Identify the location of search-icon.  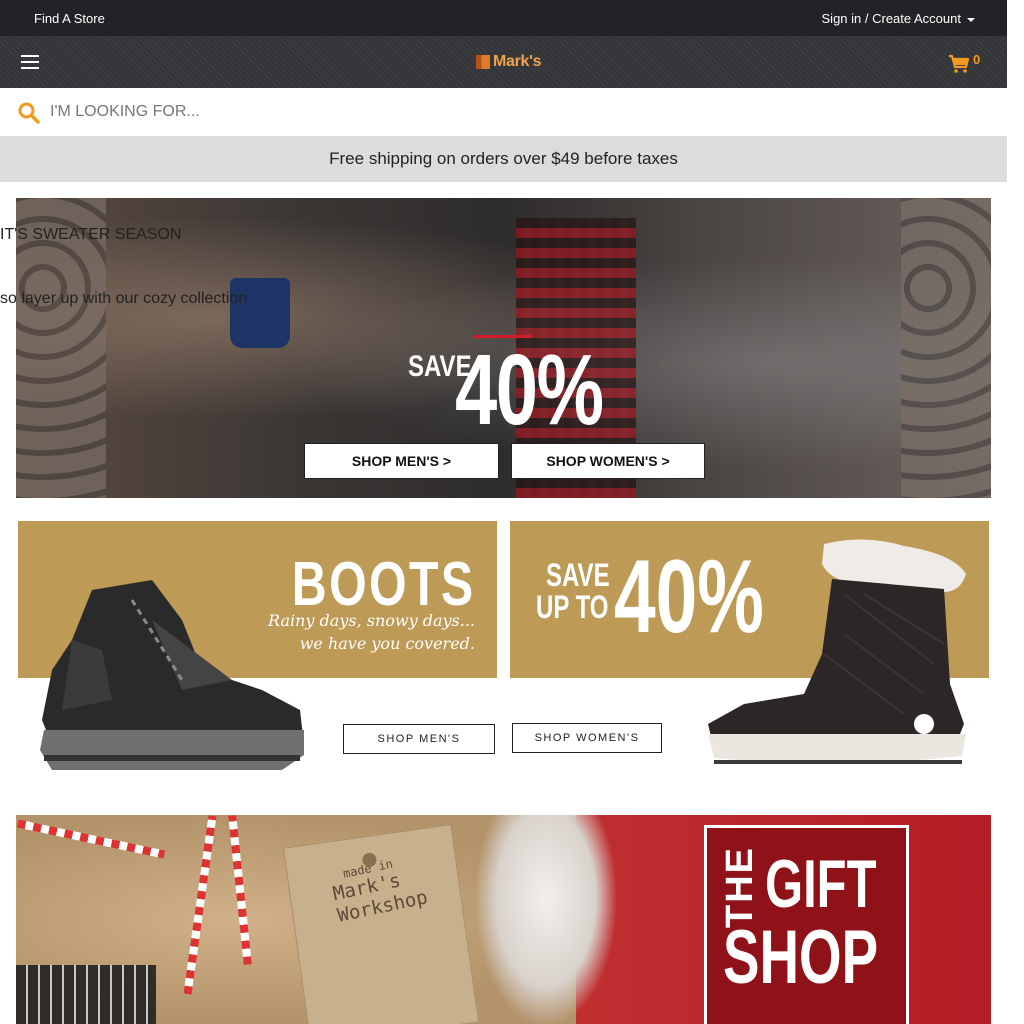
(29, 113).